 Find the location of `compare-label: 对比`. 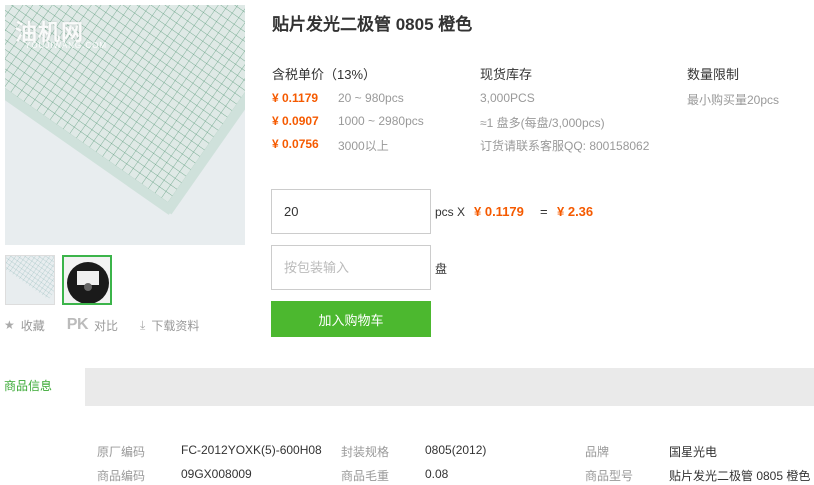

compare-label: 对比 is located at coordinates (106, 325).